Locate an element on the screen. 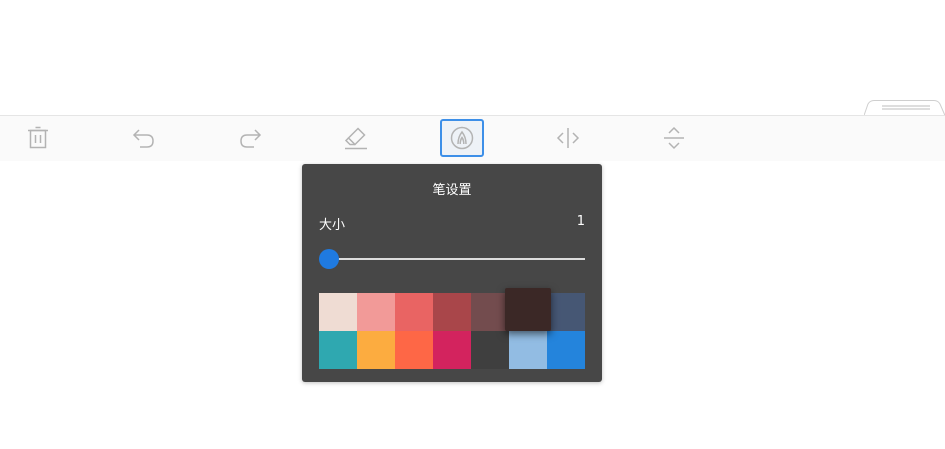 This screenshot has height=449, width=945. redo-button is located at coordinates (250, 138).